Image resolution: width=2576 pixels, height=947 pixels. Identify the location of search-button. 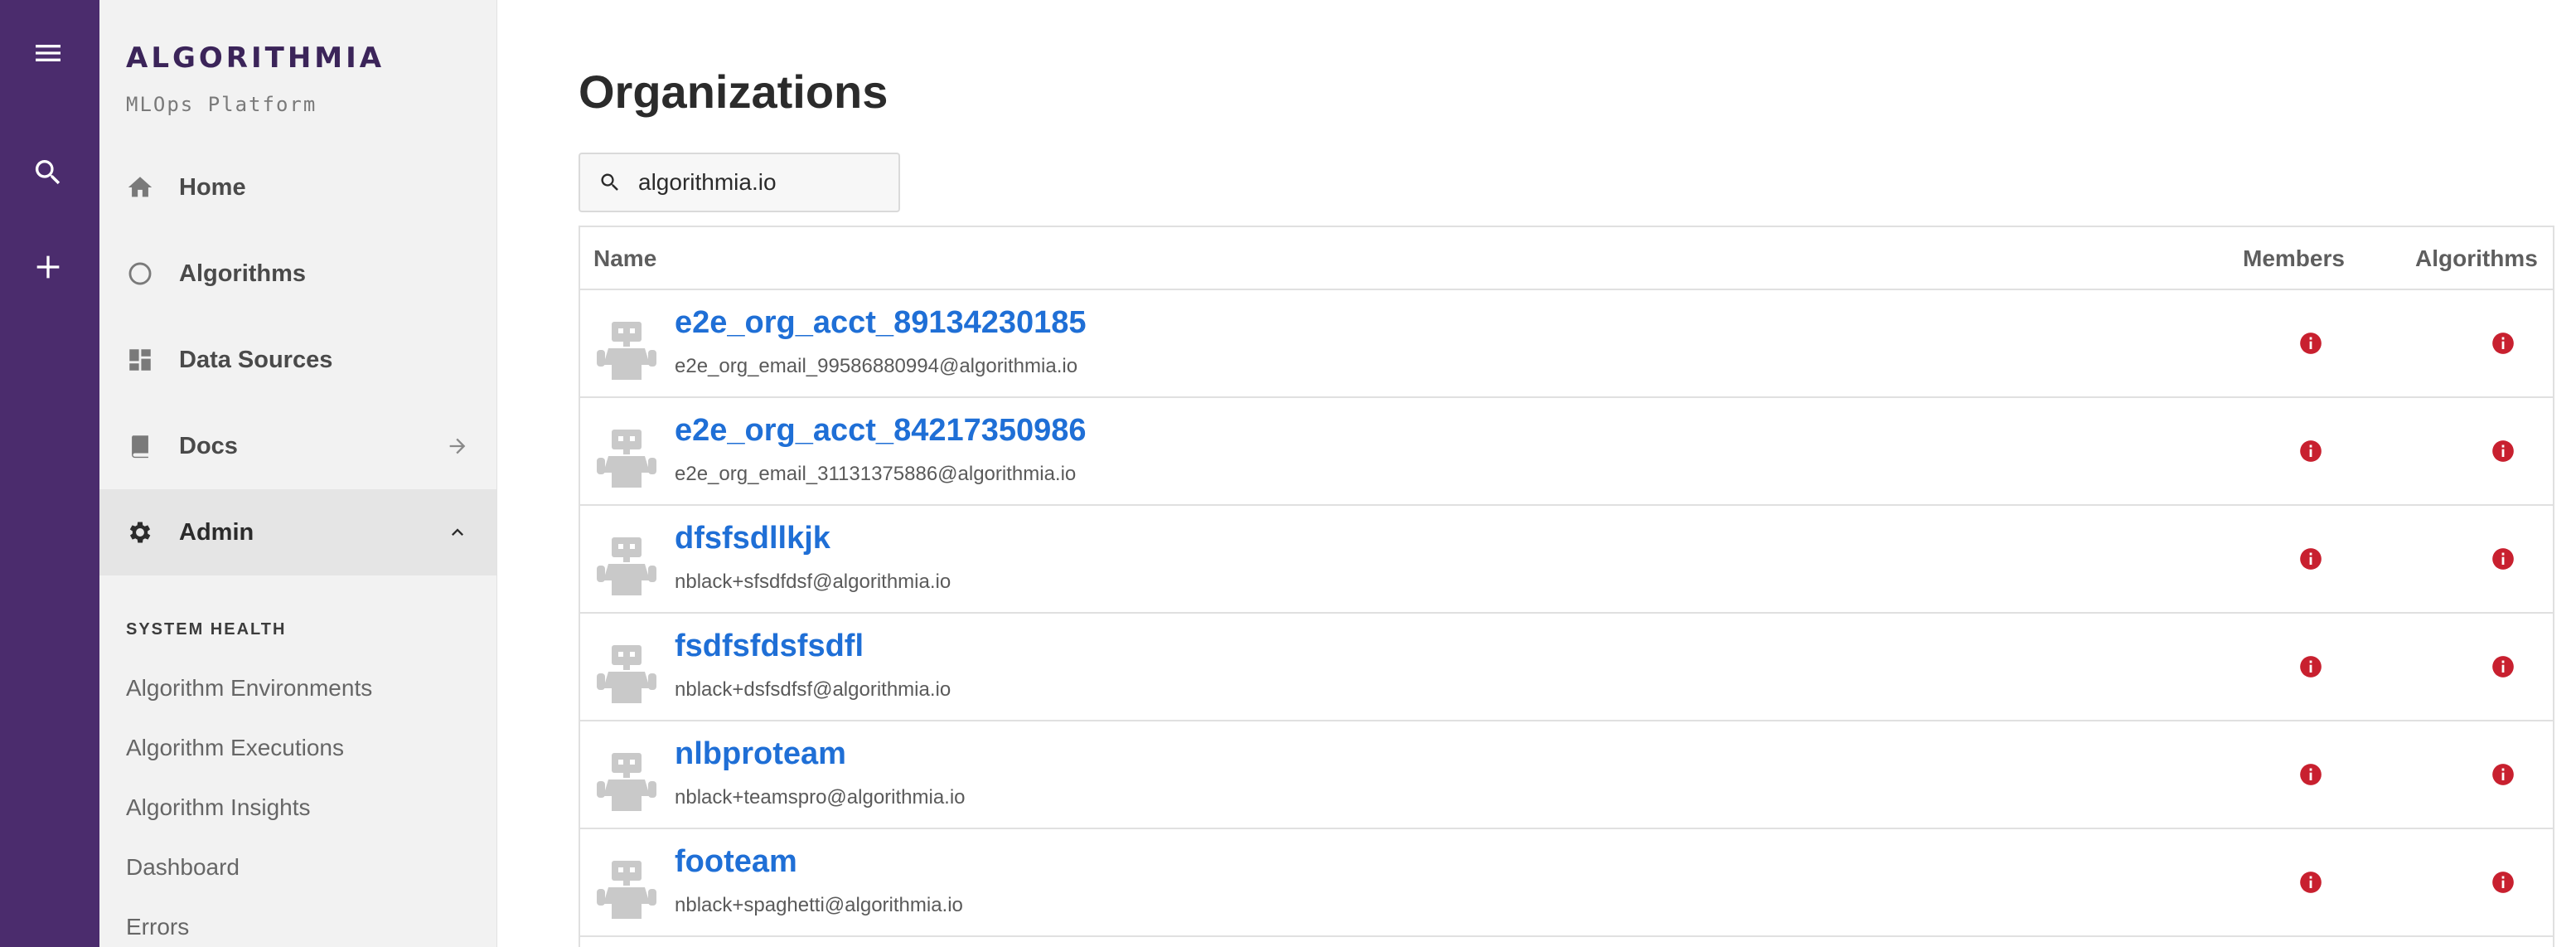
(48, 172).